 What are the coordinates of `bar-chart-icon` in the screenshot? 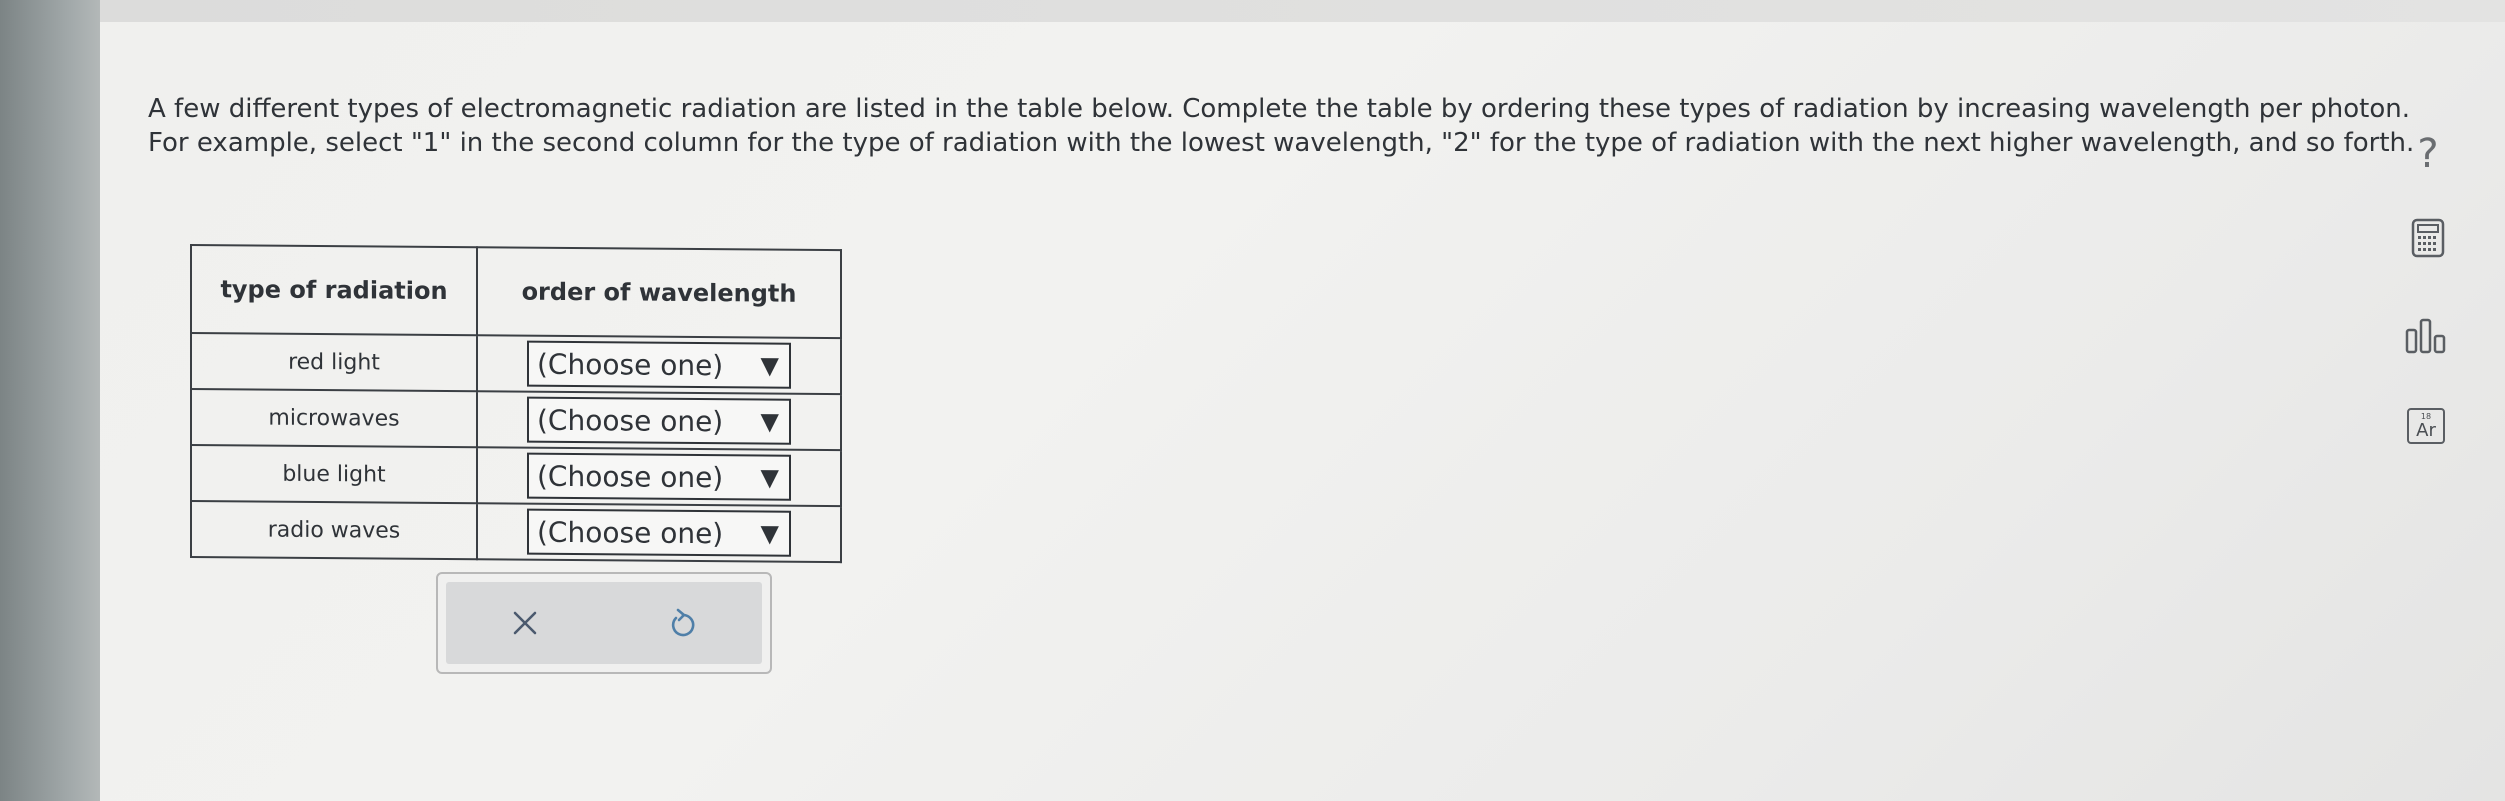 It's located at (2425, 336).